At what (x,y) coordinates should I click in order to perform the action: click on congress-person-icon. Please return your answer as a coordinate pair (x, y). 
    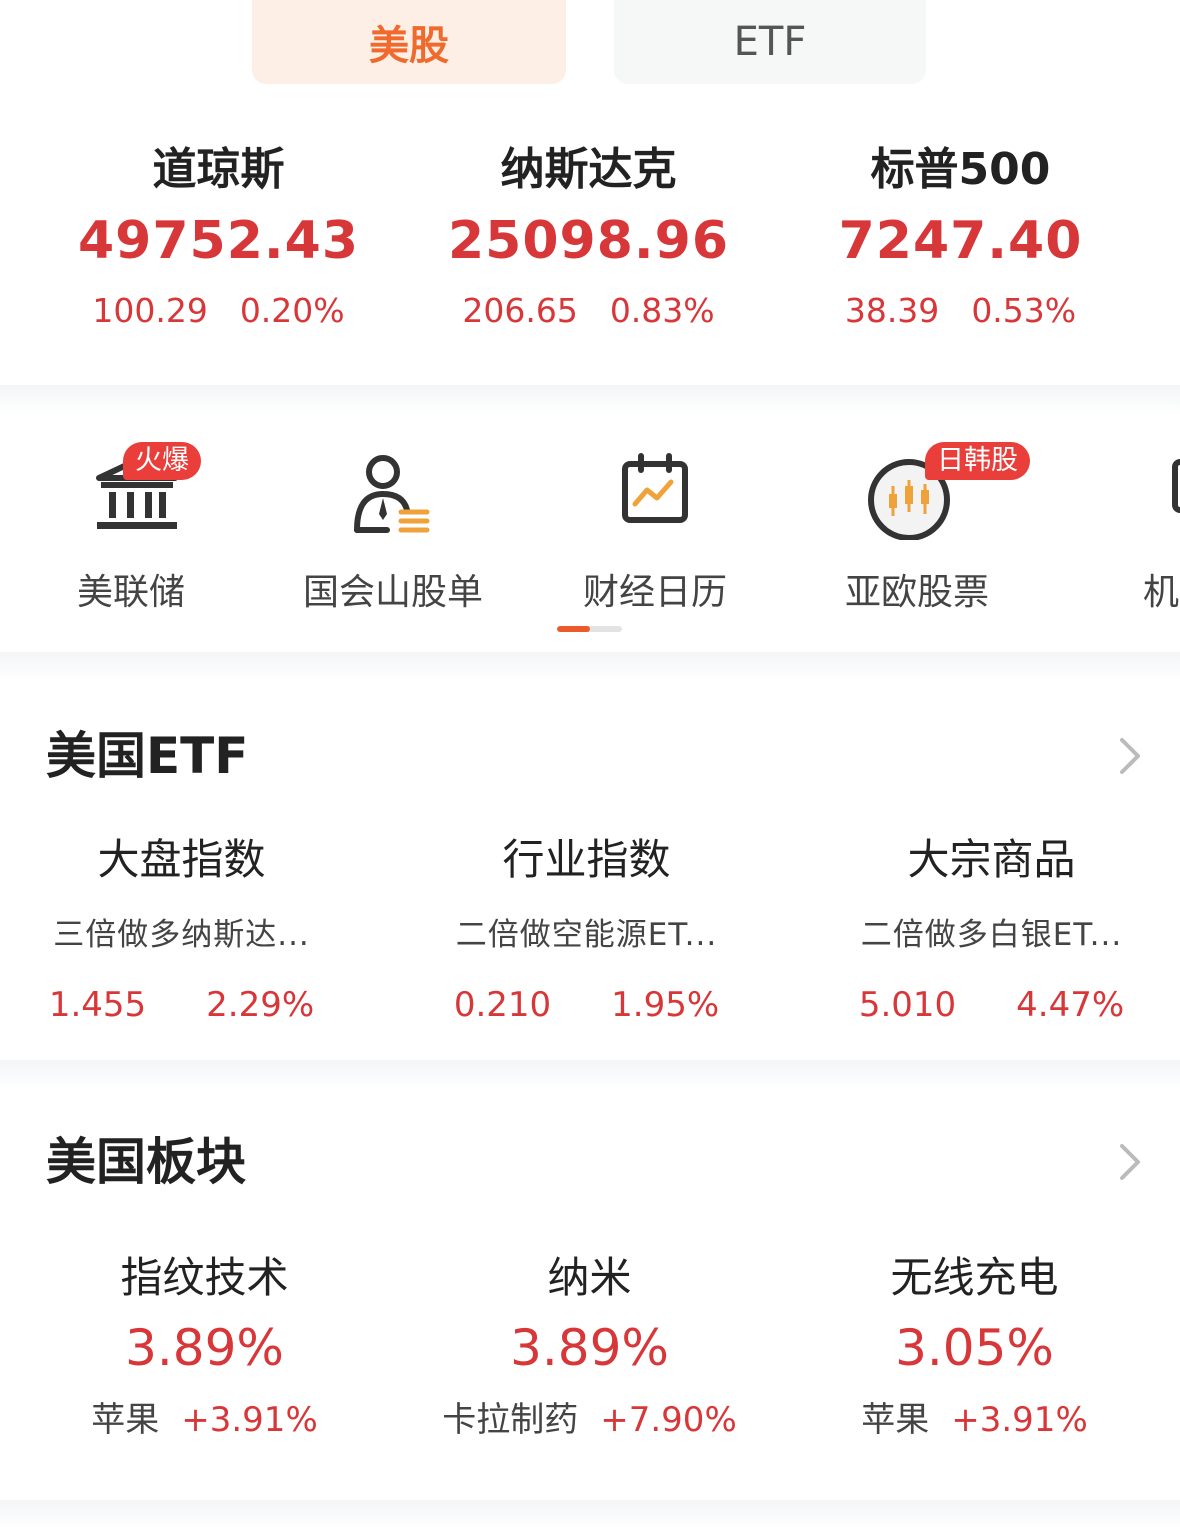
    Looking at the image, I should click on (392, 494).